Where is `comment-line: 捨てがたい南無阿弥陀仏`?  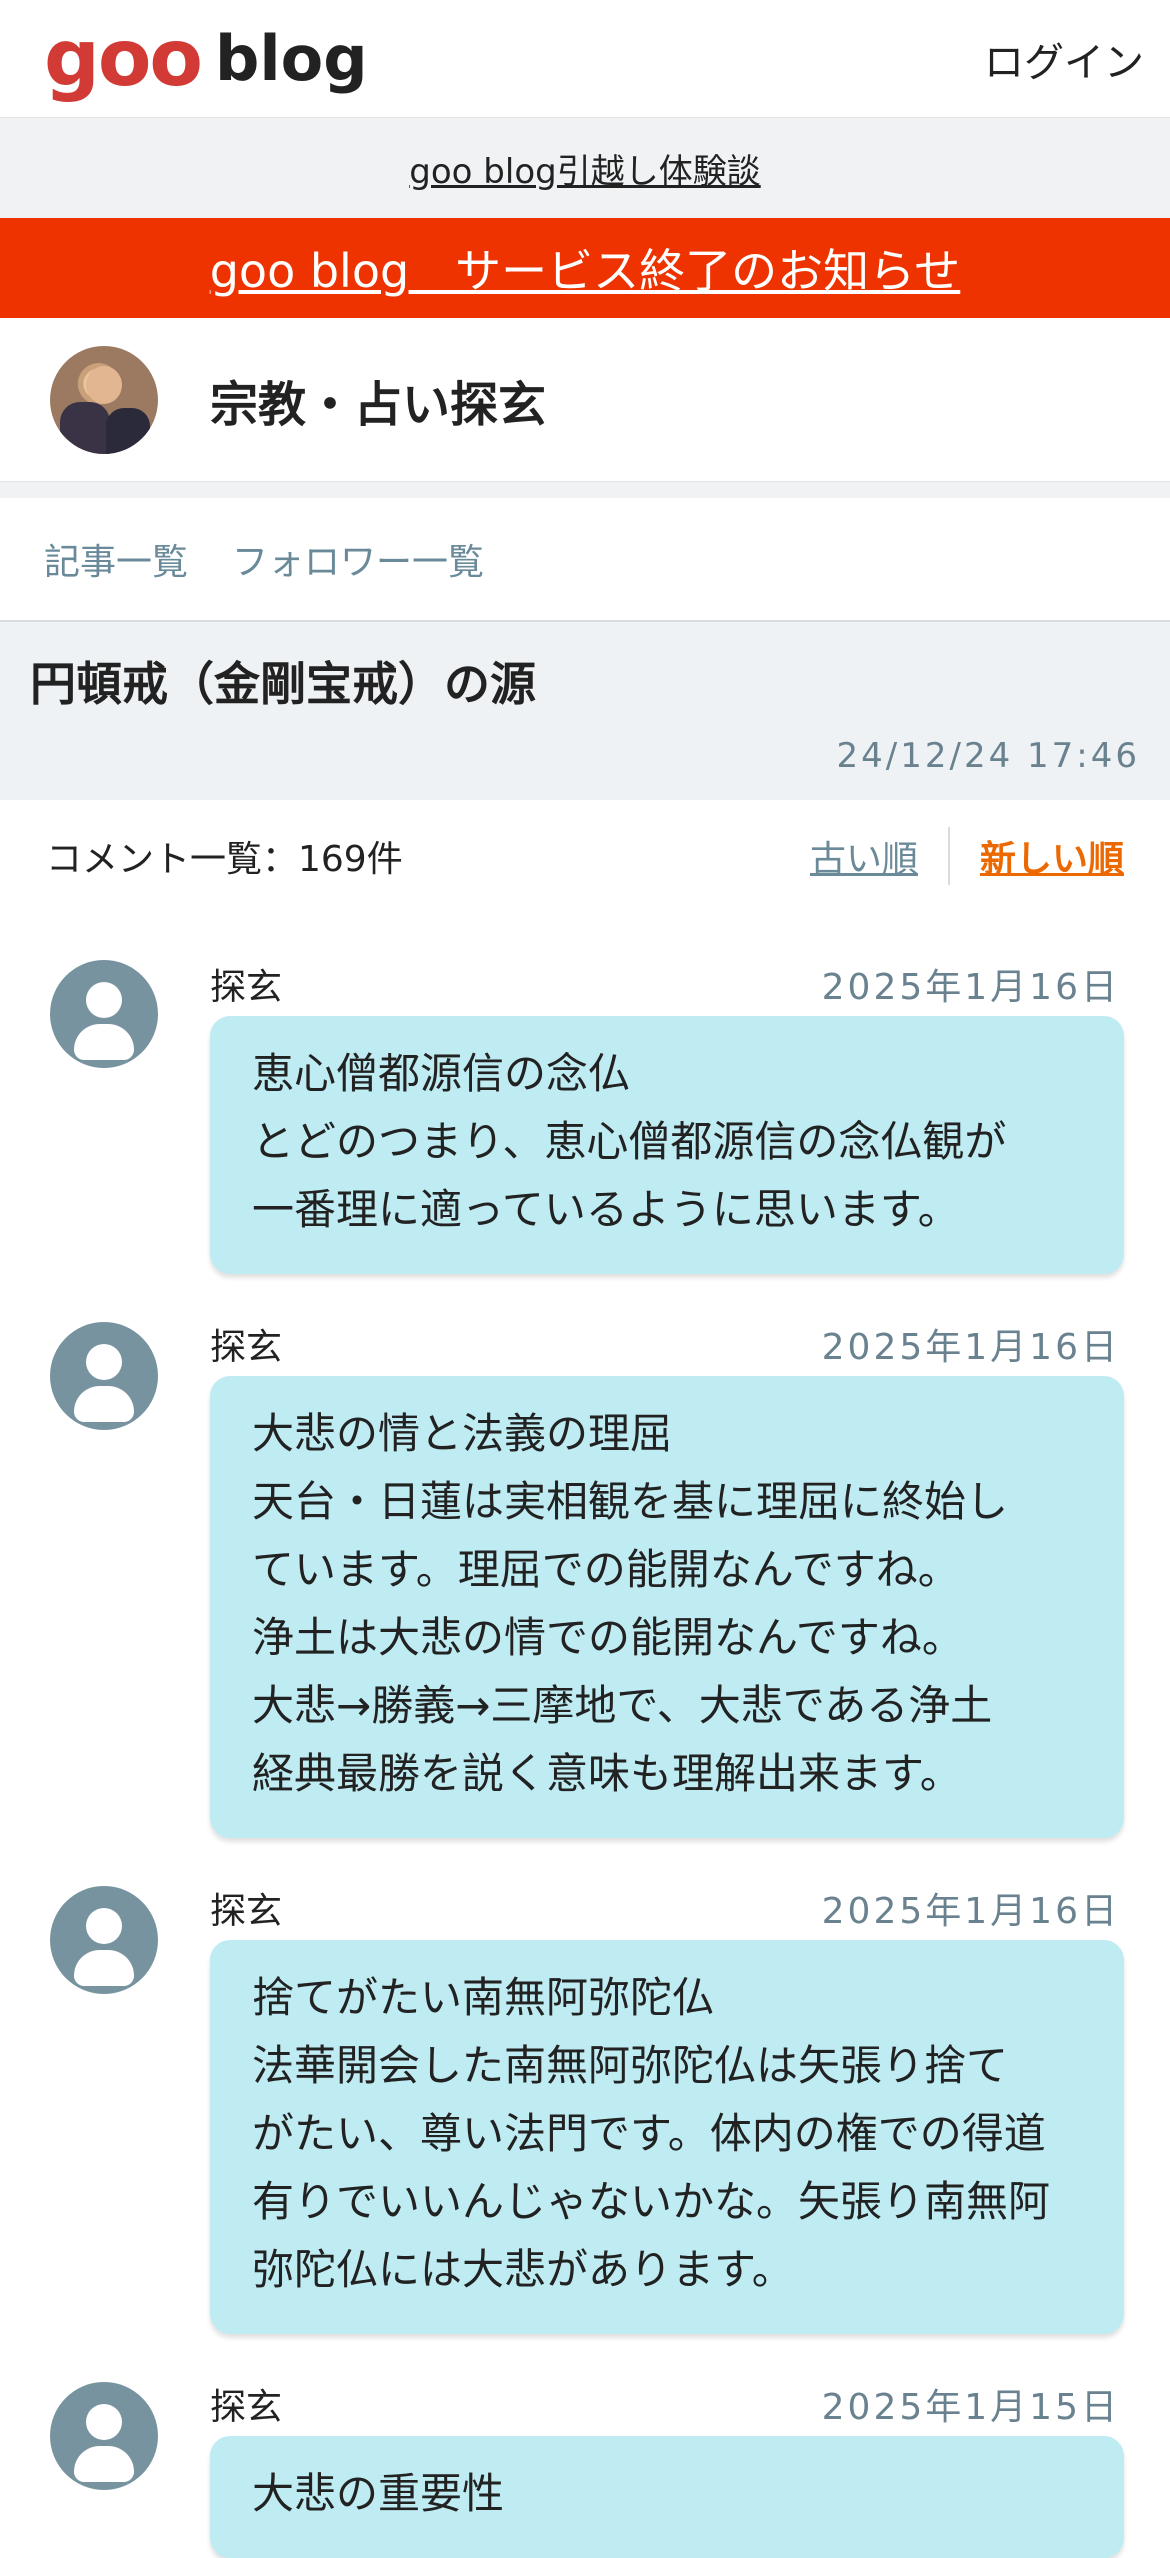 comment-line: 捨てがたい南無阿弥陀仏 is located at coordinates (483, 1997).